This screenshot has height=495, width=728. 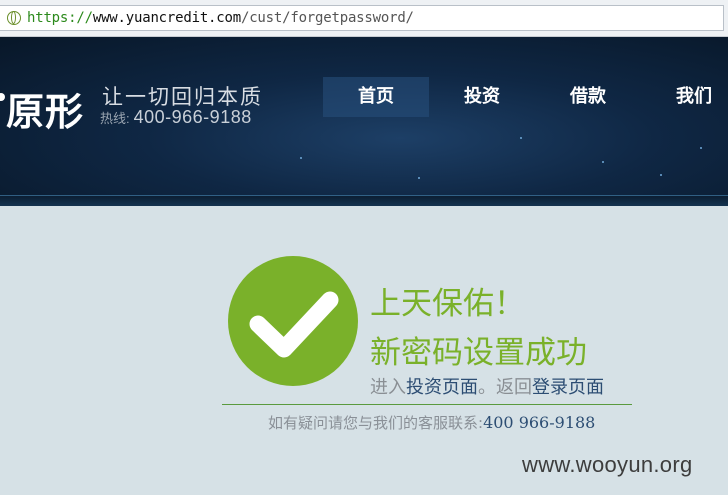 What do you see at coordinates (482, 97) in the screenshot?
I see `nav-item-invest: 投资` at bounding box center [482, 97].